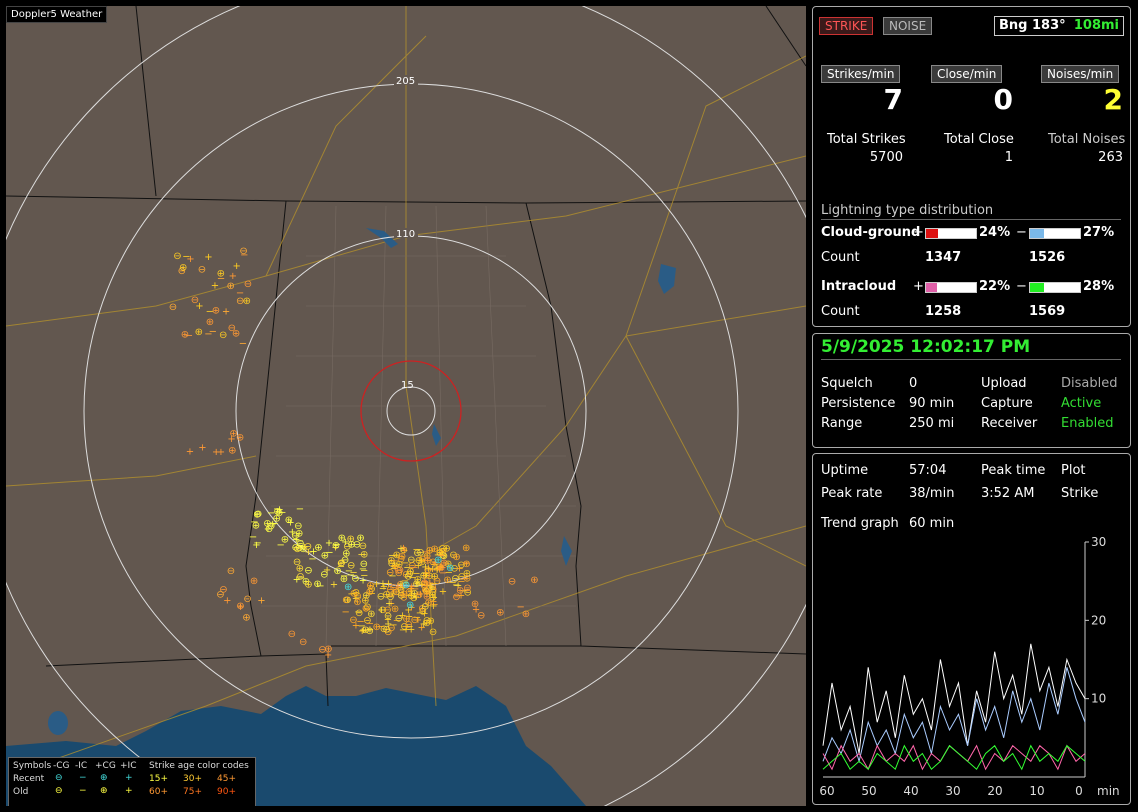 The width and height of the screenshot is (1138, 812). Describe the element at coordinates (129, 778) in the screenshot. I see `recent-pos-ic-symbol-icon: +` at that location.